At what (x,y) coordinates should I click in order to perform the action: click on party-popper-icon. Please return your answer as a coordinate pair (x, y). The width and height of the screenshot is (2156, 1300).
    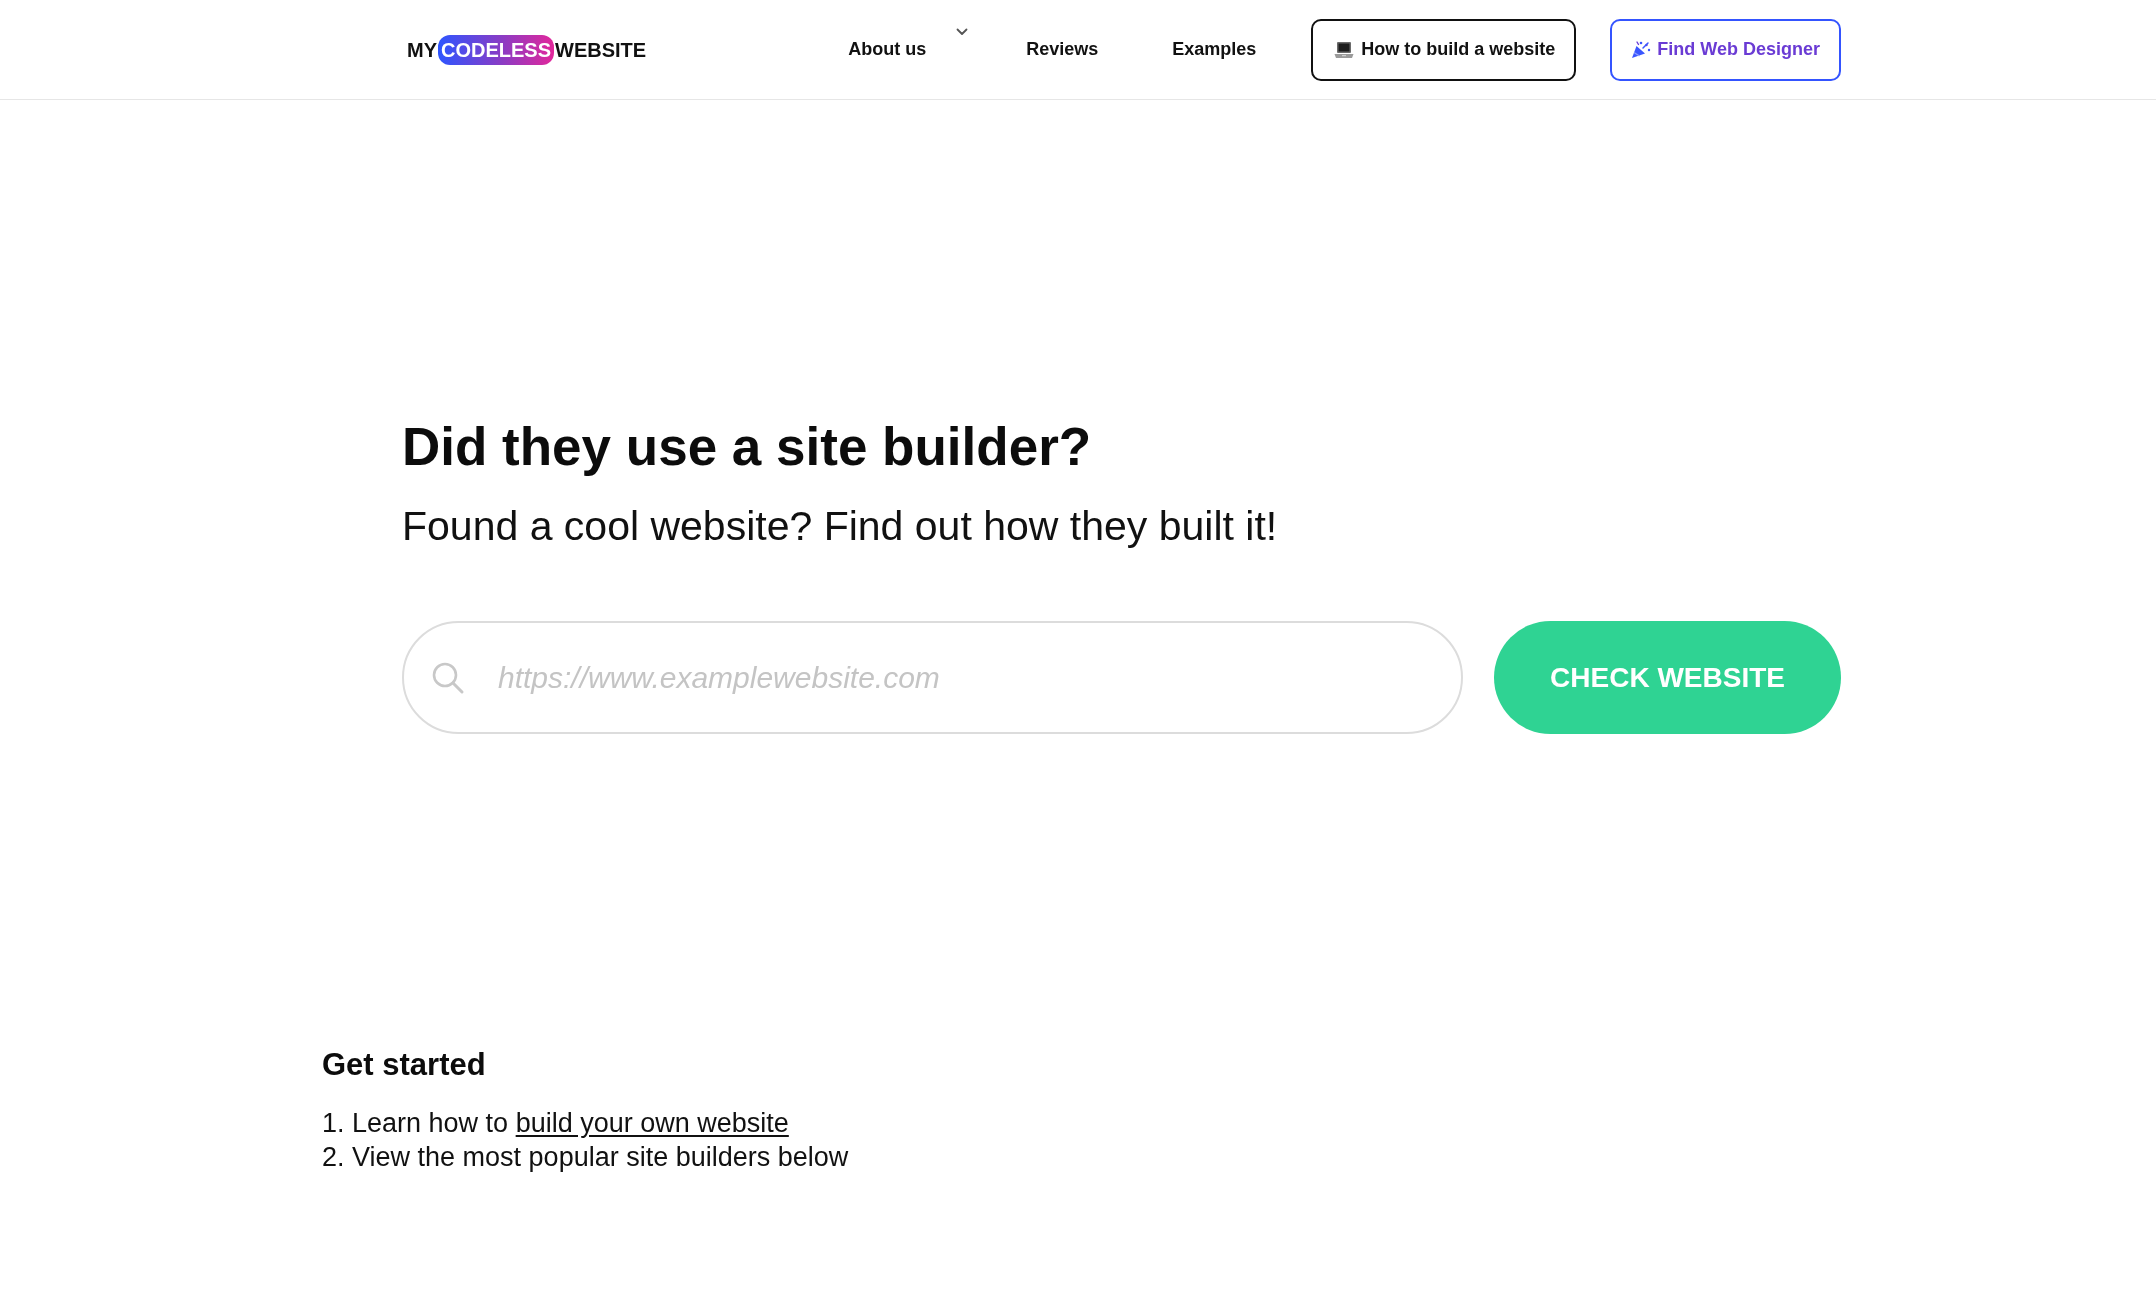
    Looking at the image, I should click on (1641, 49).